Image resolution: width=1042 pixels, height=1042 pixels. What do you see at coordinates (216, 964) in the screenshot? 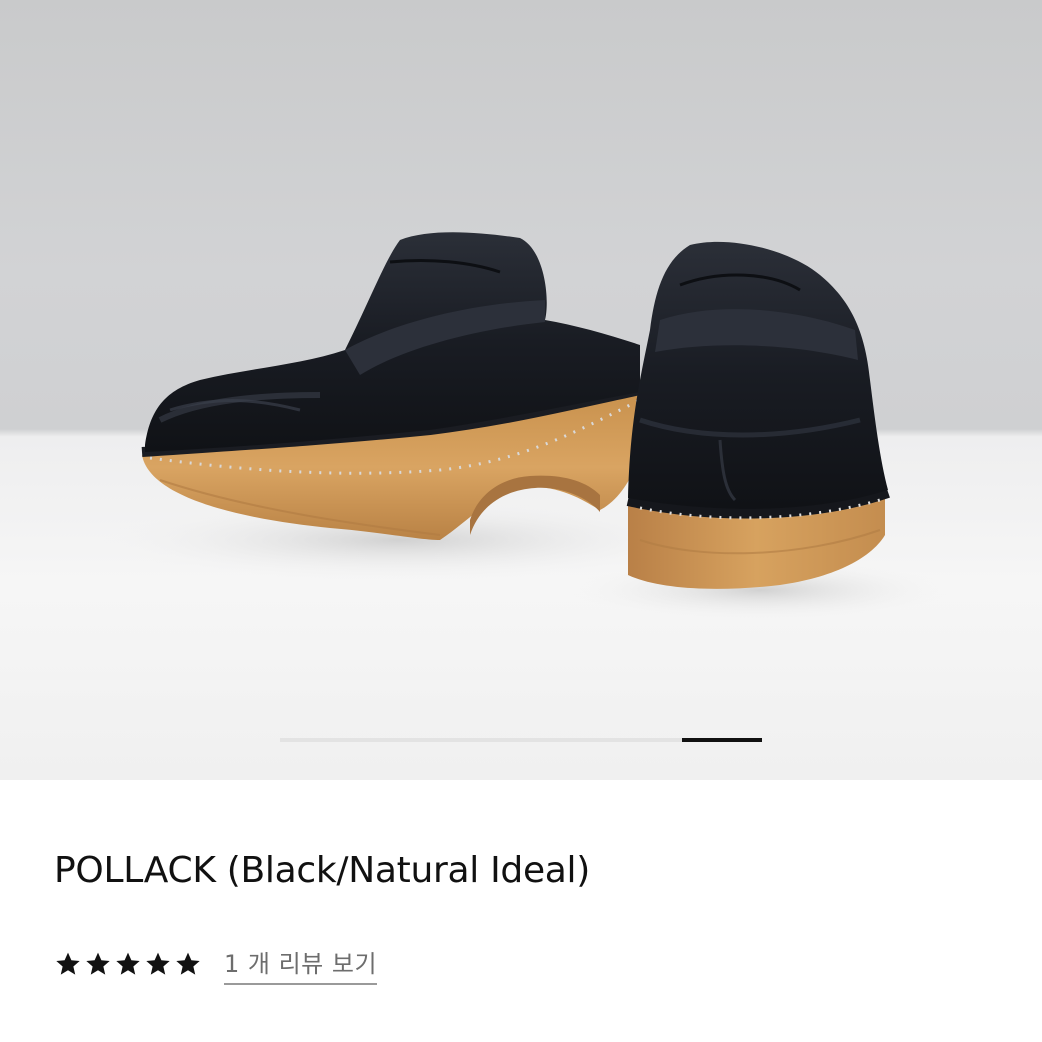
I see `rating-row: 1 개 리뷰 보기` at bounding box center [216, 964].